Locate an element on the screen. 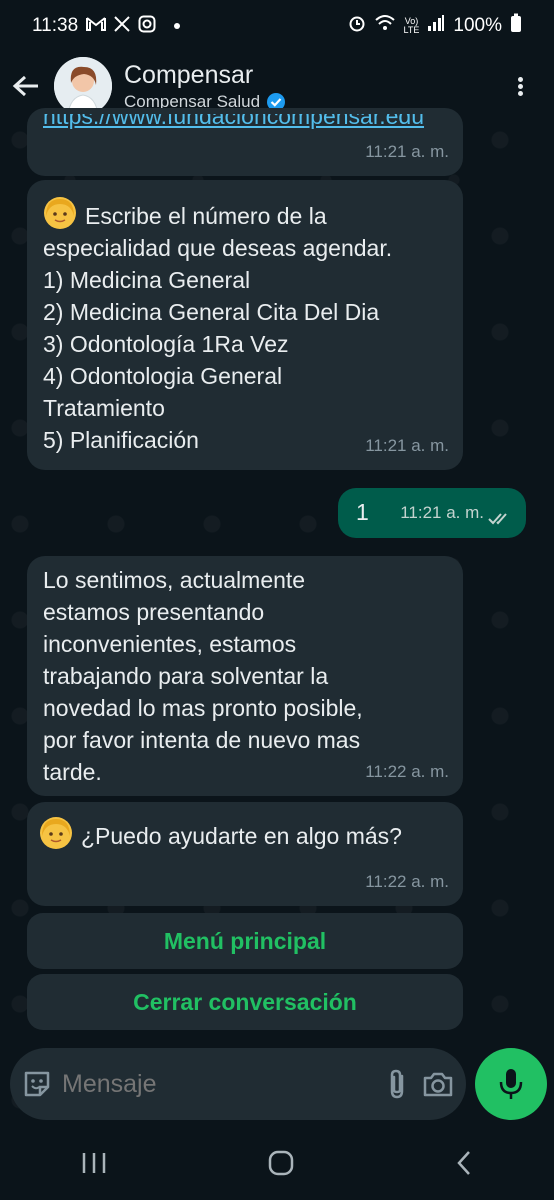 The height and width of the screenshot is (1200, 554). recent-apps-button is located at coordinates (94, 1165).